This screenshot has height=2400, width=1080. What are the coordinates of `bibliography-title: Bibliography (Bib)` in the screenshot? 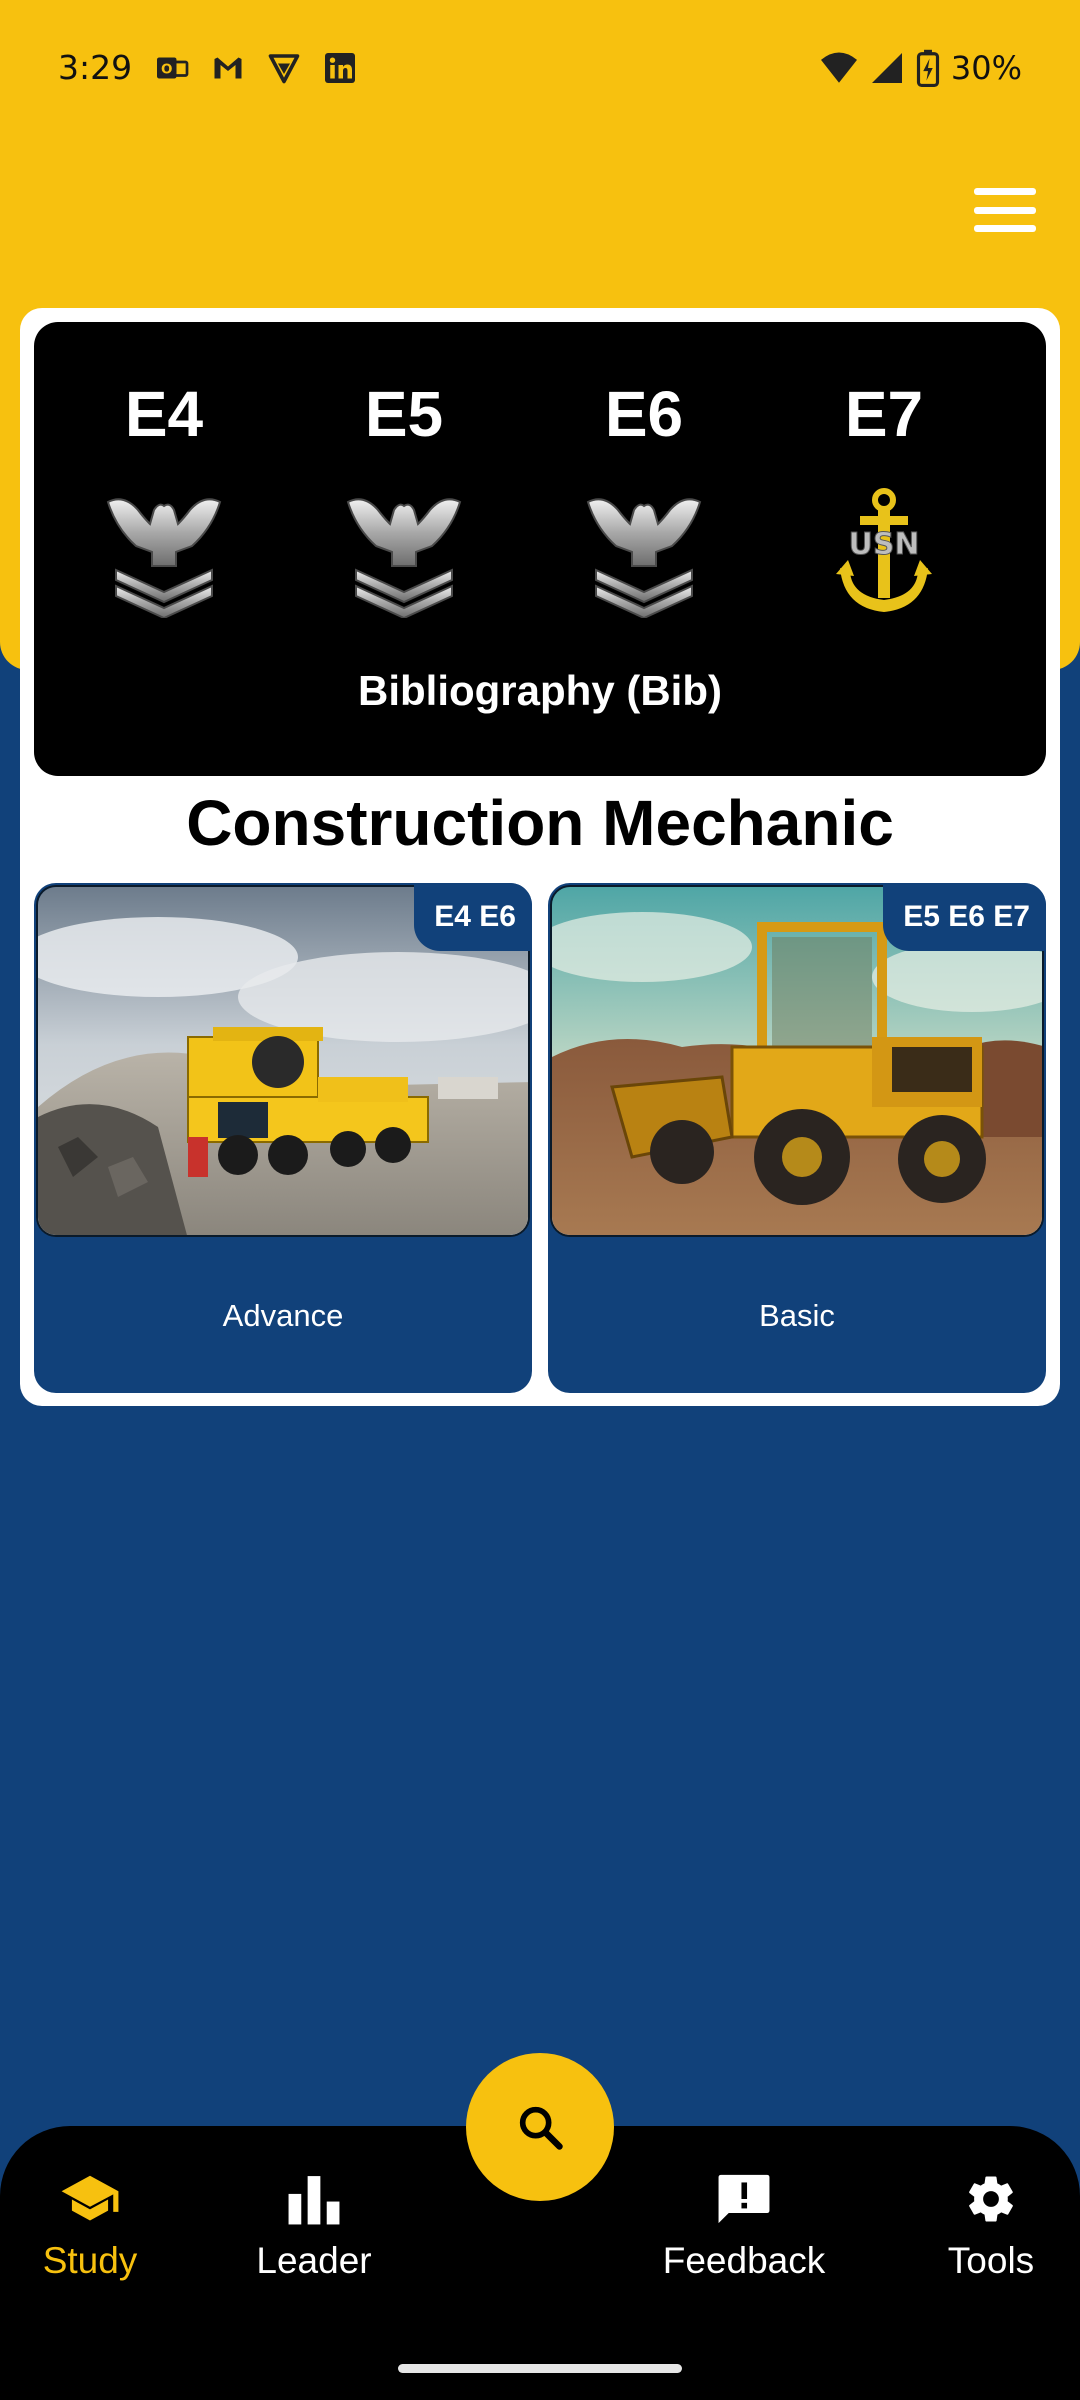 It's located at (540, 690).